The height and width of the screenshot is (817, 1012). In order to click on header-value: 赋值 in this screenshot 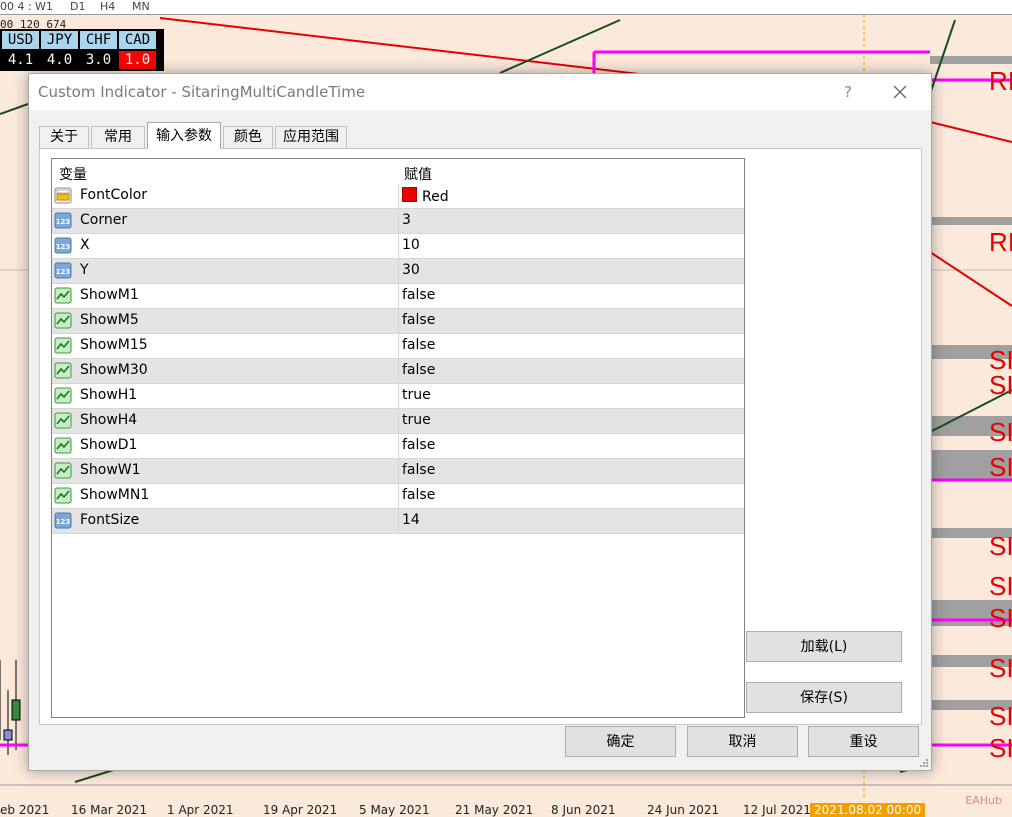, I will do `click(418, 174)`.